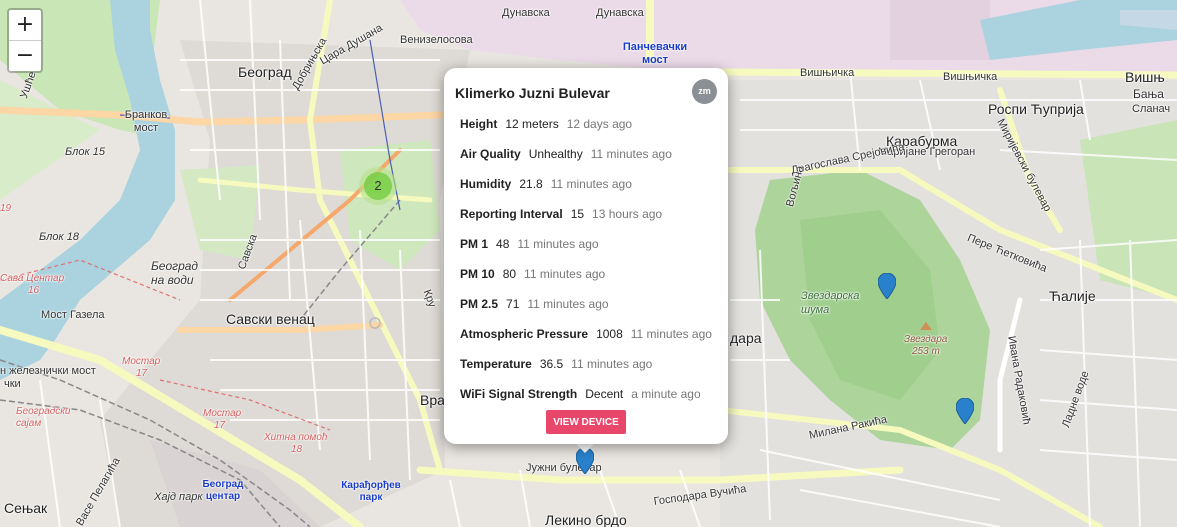 Image resolution: width=1177 pixels, height=527 pixels. Describe the element at coordinates (531, 184) in the screenshot. I see `reading-value: 21.8` at that location.